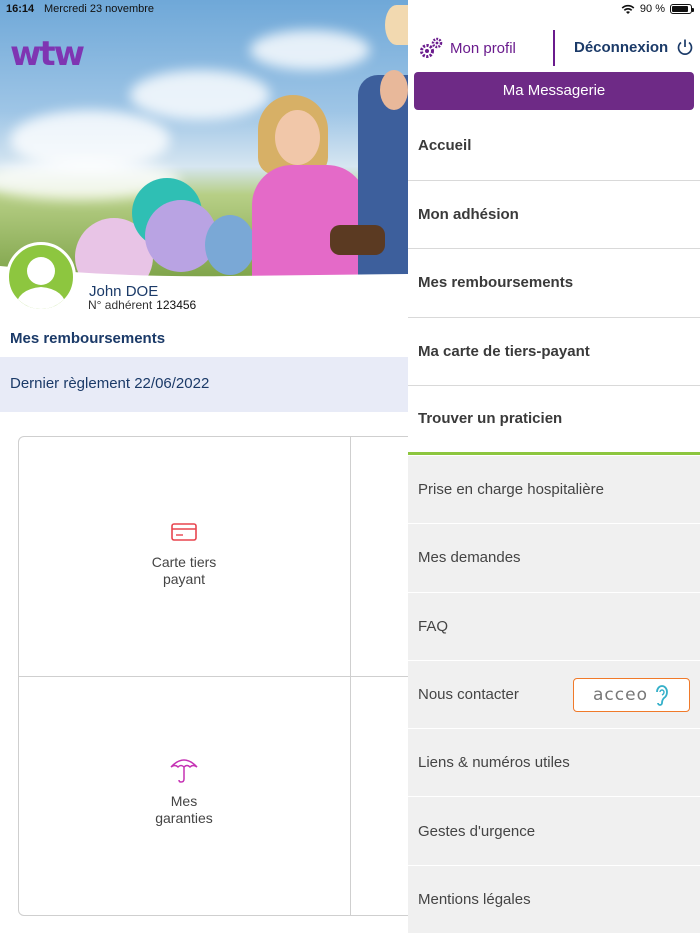 The height and width of the screenshot is (934, 700). What do you see at coordinates (652, 9) in the screenshot?
I see `battery-percent: 90 %` at bounding box center [652, 9].